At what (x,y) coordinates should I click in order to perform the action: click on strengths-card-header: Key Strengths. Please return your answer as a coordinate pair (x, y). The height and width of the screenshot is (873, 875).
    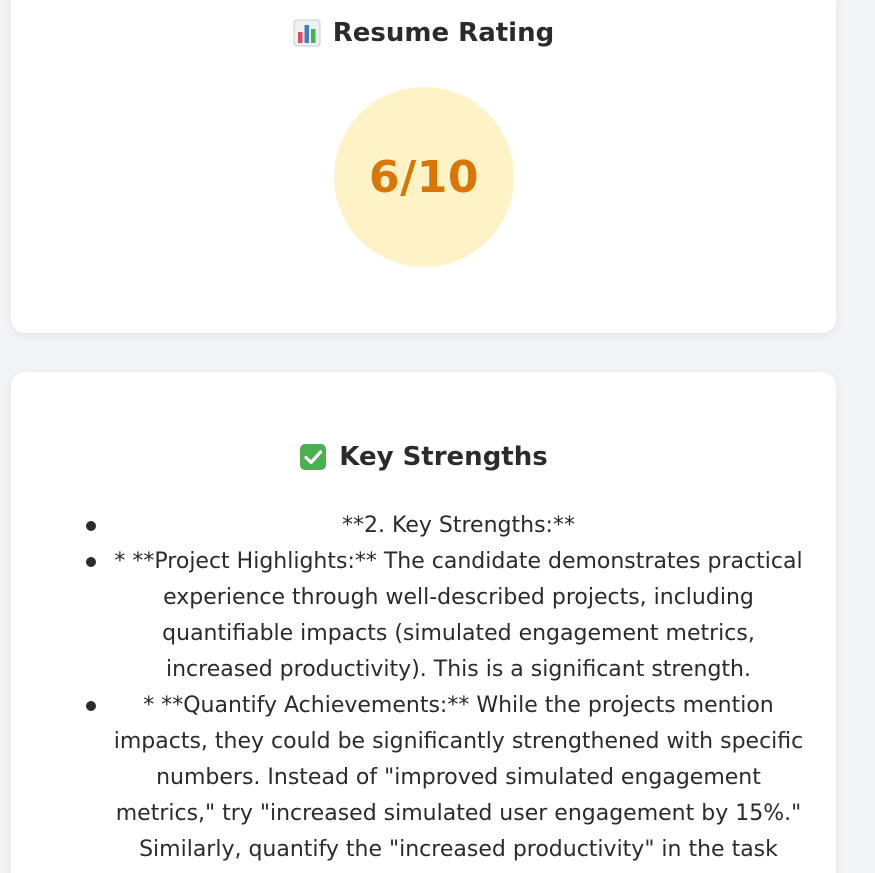
    Looking at the image, I should click on (423, 457).